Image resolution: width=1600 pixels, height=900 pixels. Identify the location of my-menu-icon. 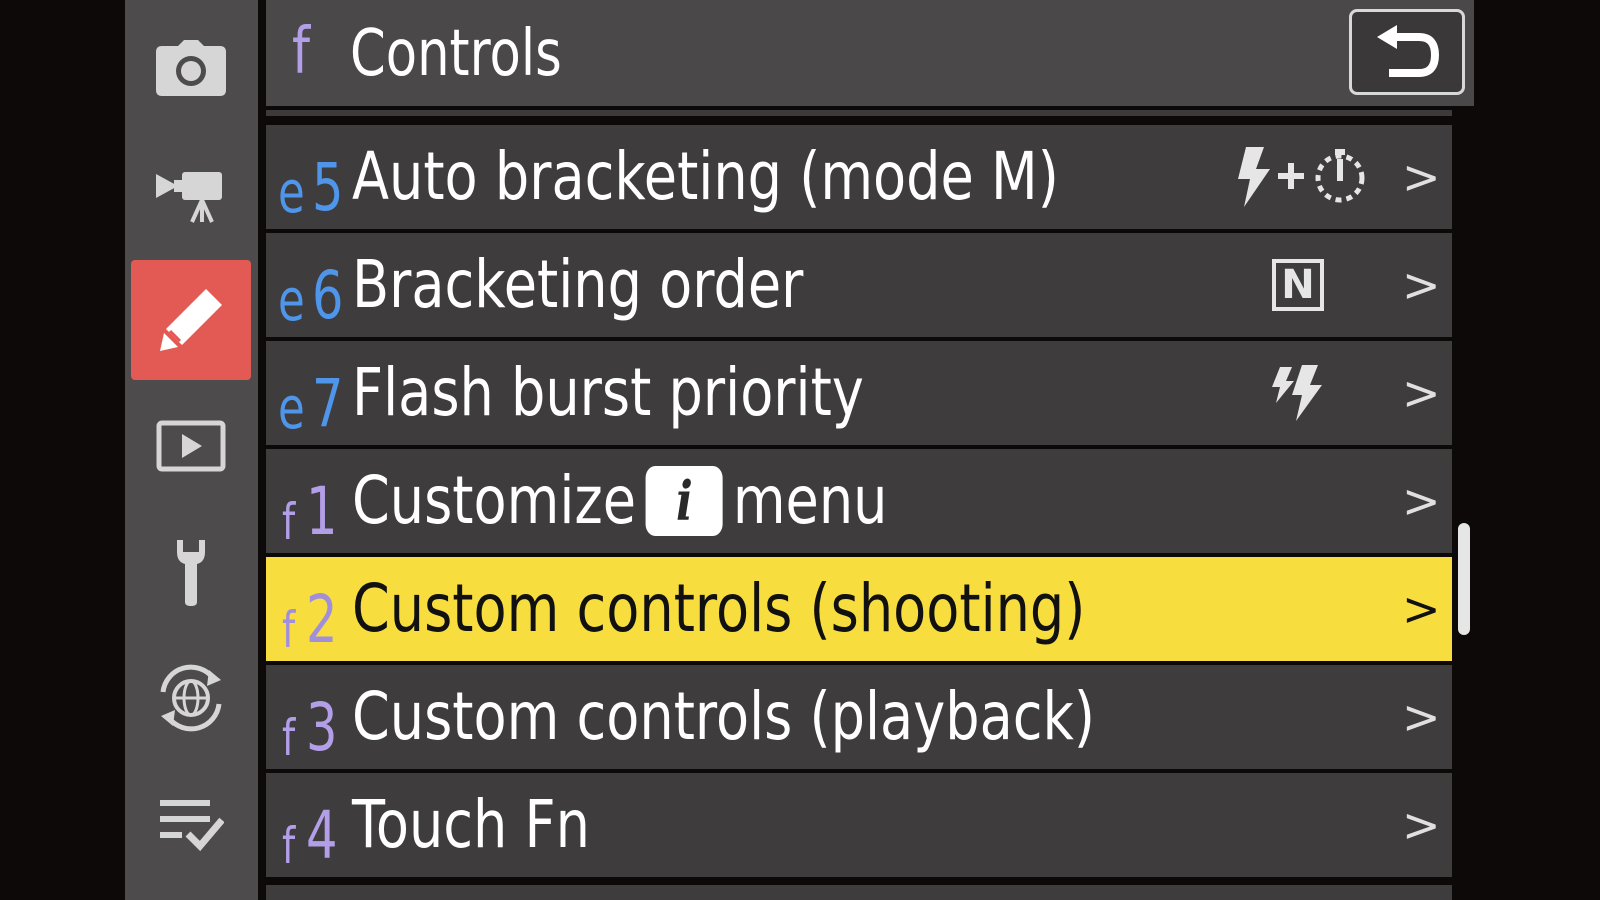
(192, 826).